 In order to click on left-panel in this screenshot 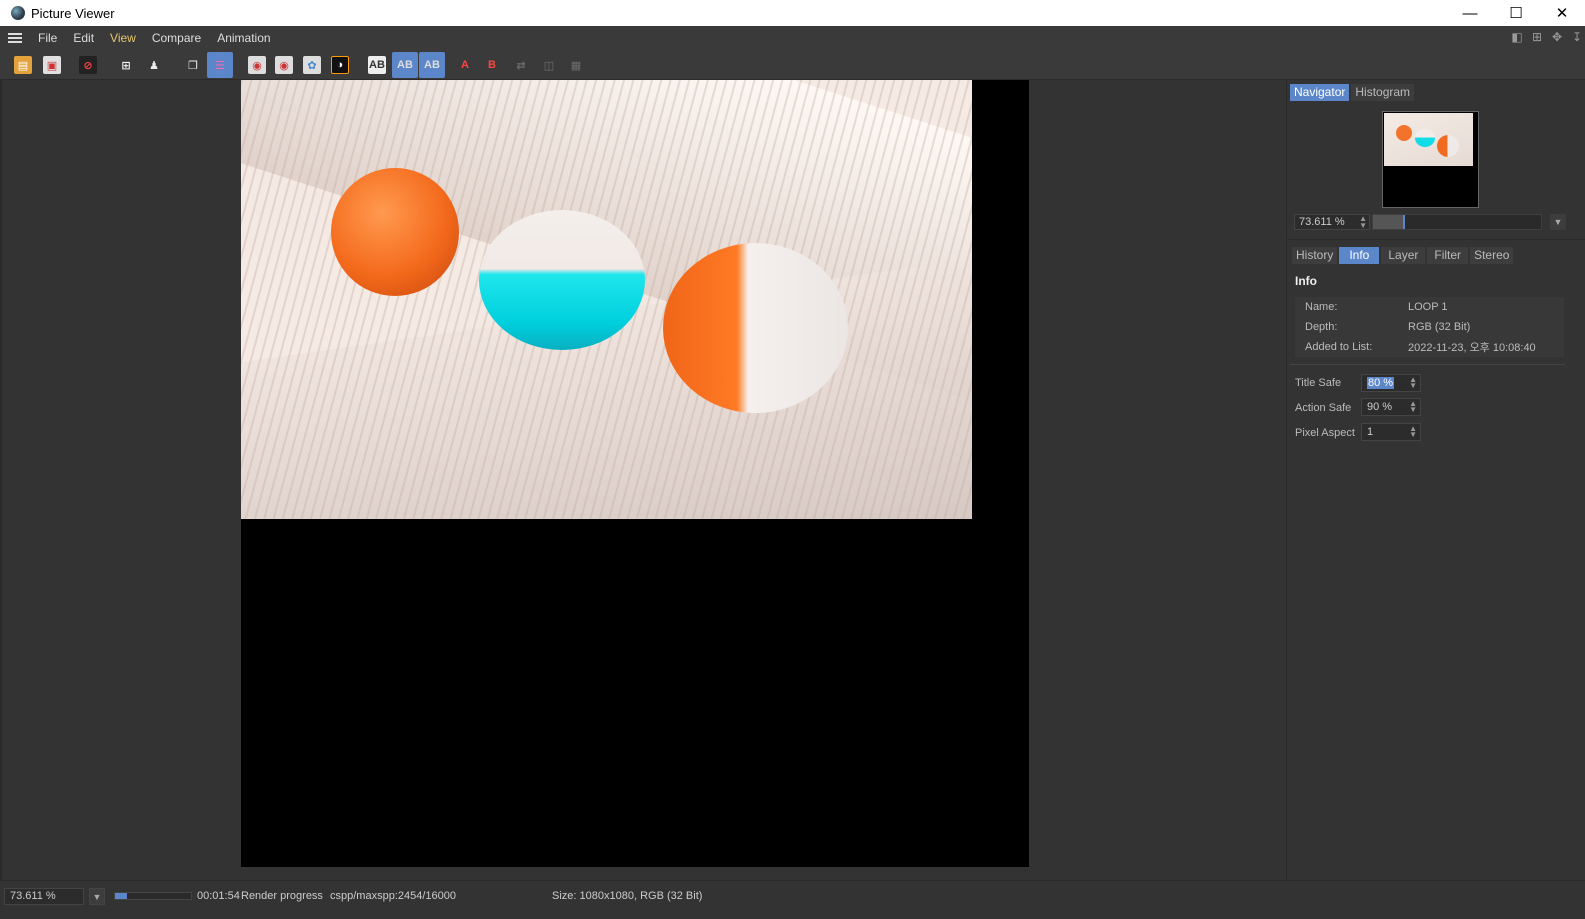, I will do `click(120, 480)`.